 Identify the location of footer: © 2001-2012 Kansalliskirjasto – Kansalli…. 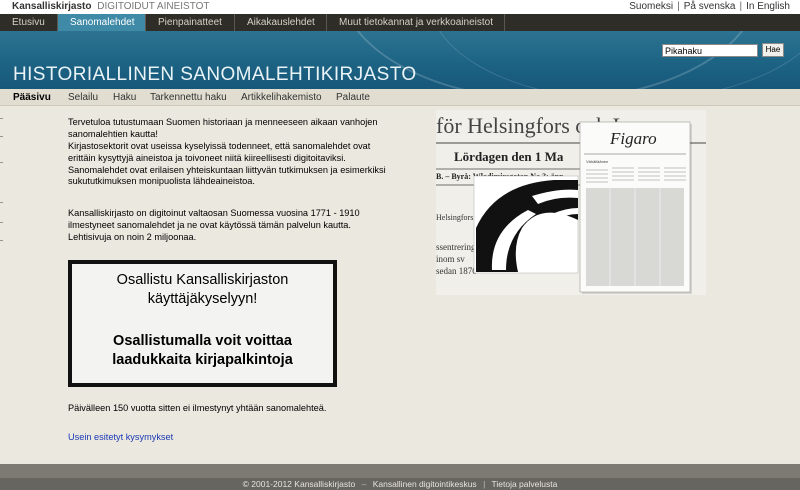
(400, 477).